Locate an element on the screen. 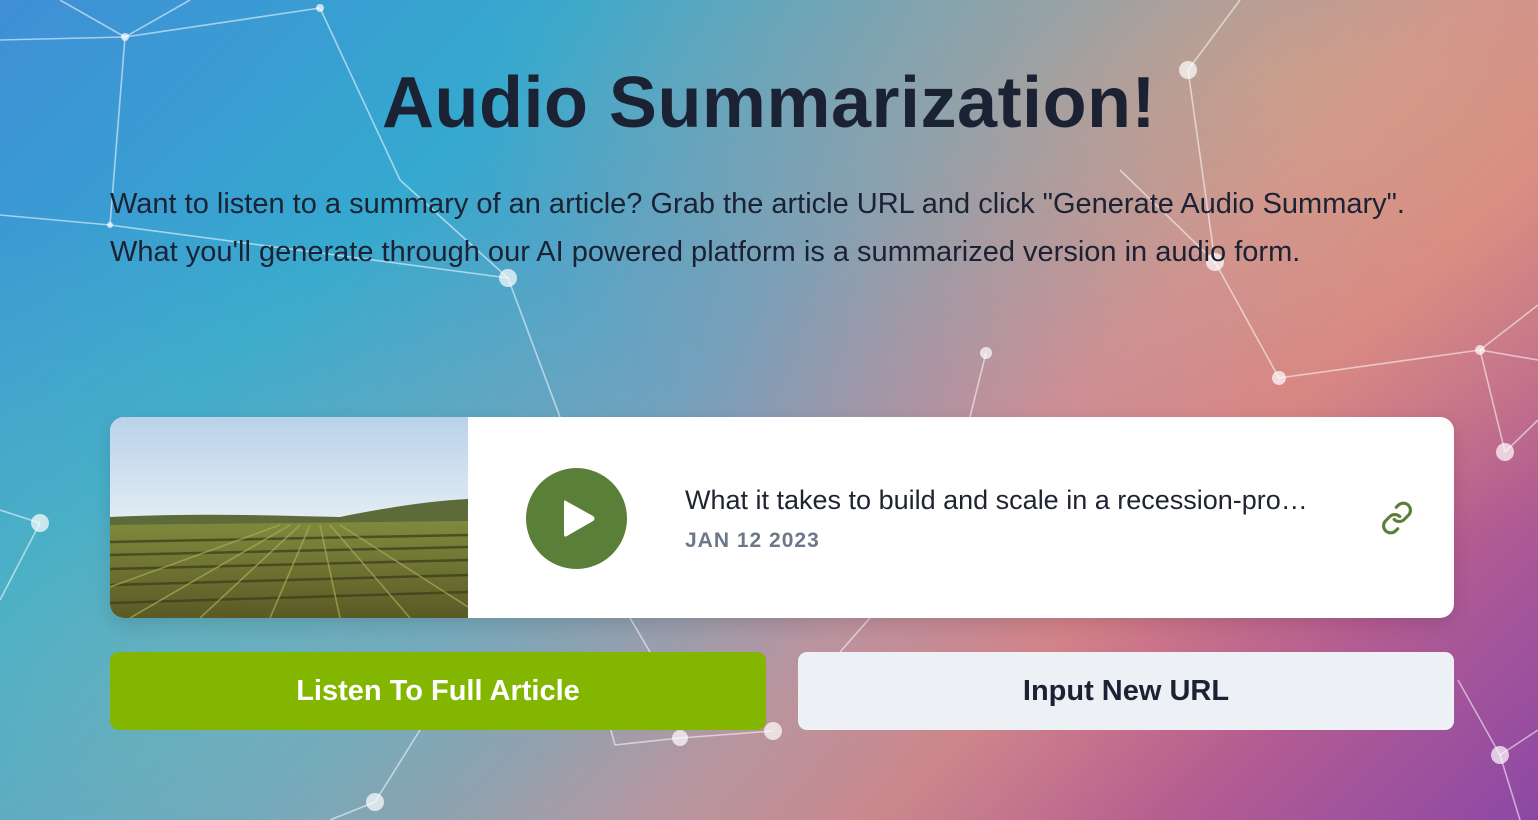 Image resolution: width=1538 pixels, height=820 pixels. play-icon is located at coordinates (579, 518).